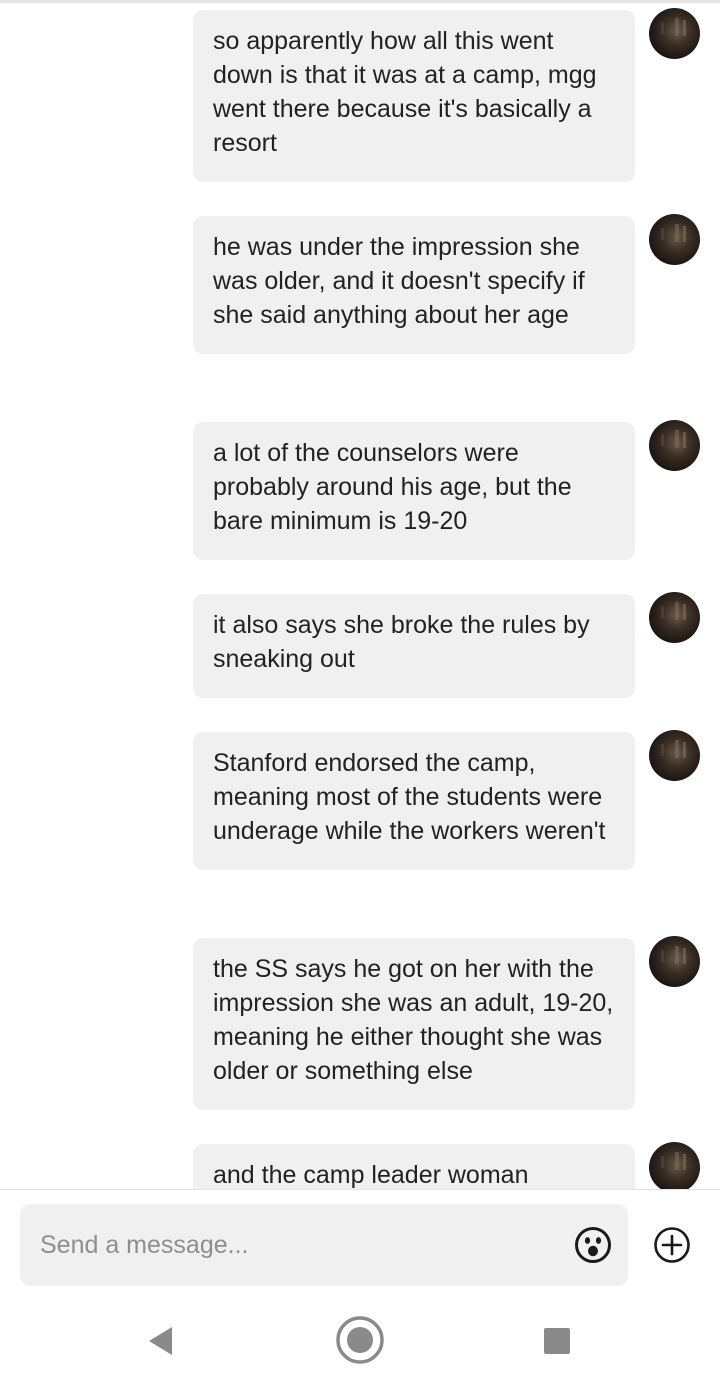  I want to click on back-triangle-icon, so click(160, 1341).